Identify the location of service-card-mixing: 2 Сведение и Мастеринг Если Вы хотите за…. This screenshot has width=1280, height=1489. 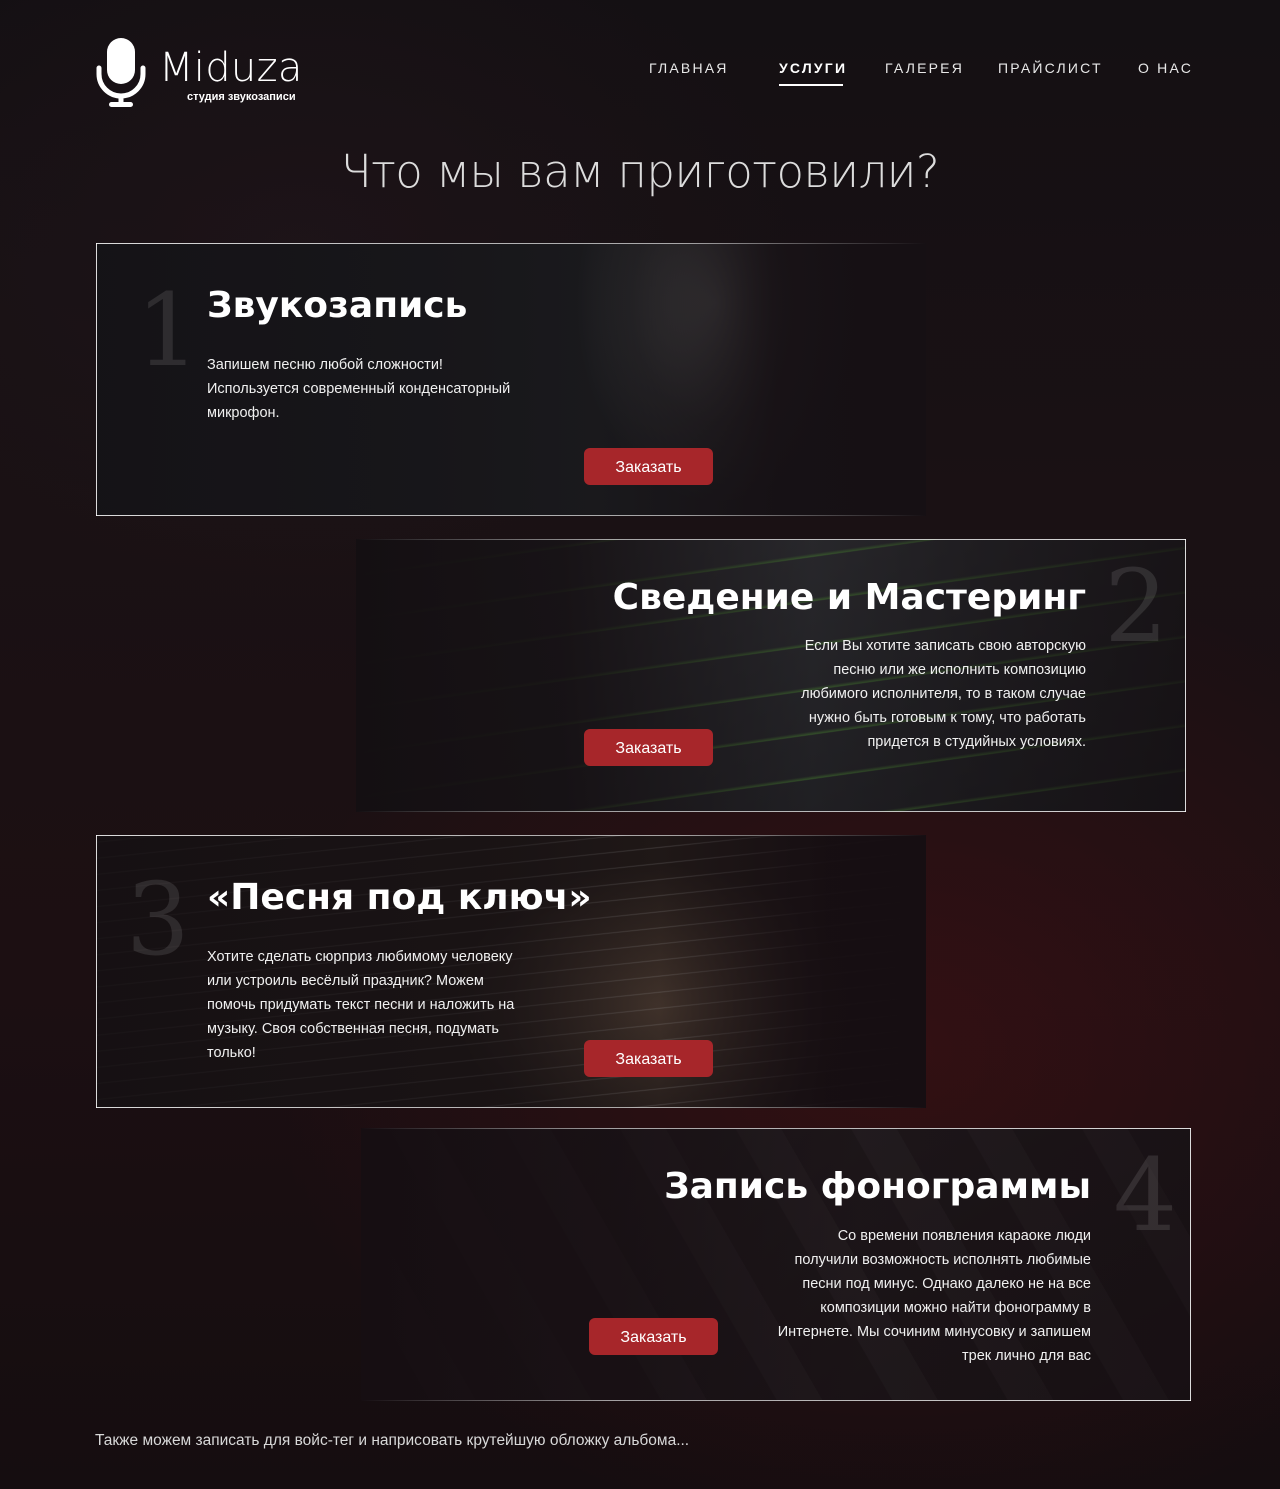
(771, 675).